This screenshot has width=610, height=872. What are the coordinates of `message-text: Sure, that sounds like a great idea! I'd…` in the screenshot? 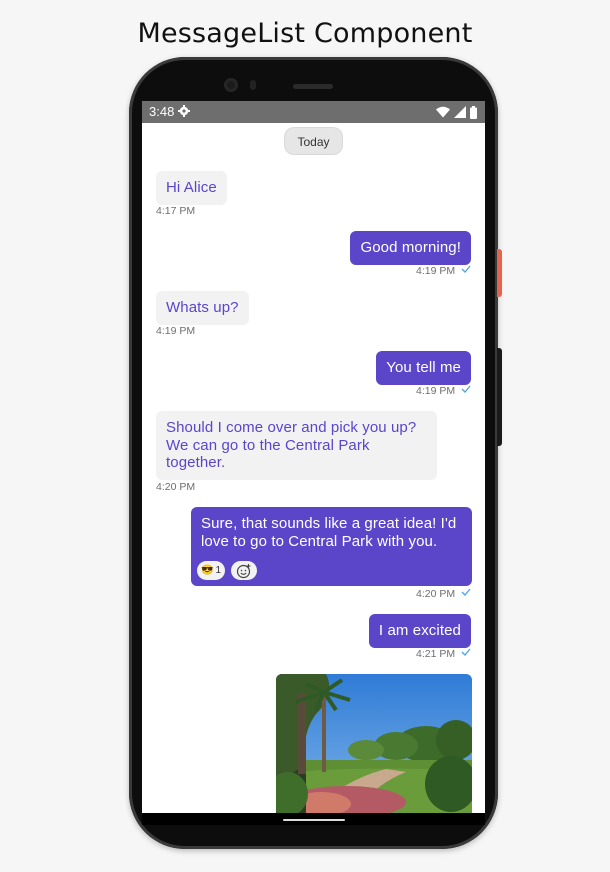 It's located at (329, 532).